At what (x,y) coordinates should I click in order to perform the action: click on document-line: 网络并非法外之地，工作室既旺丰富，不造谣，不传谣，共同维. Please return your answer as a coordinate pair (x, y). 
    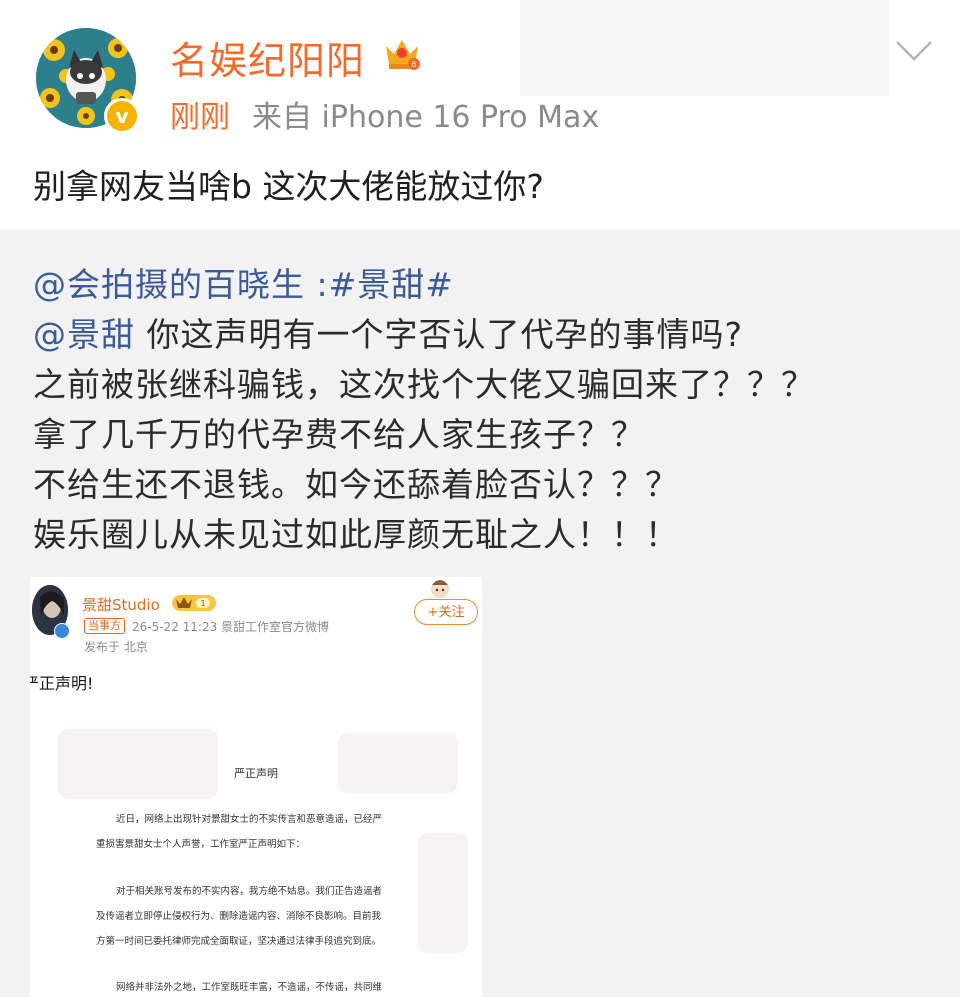
    Looking at the image, I should click on (249, 987).